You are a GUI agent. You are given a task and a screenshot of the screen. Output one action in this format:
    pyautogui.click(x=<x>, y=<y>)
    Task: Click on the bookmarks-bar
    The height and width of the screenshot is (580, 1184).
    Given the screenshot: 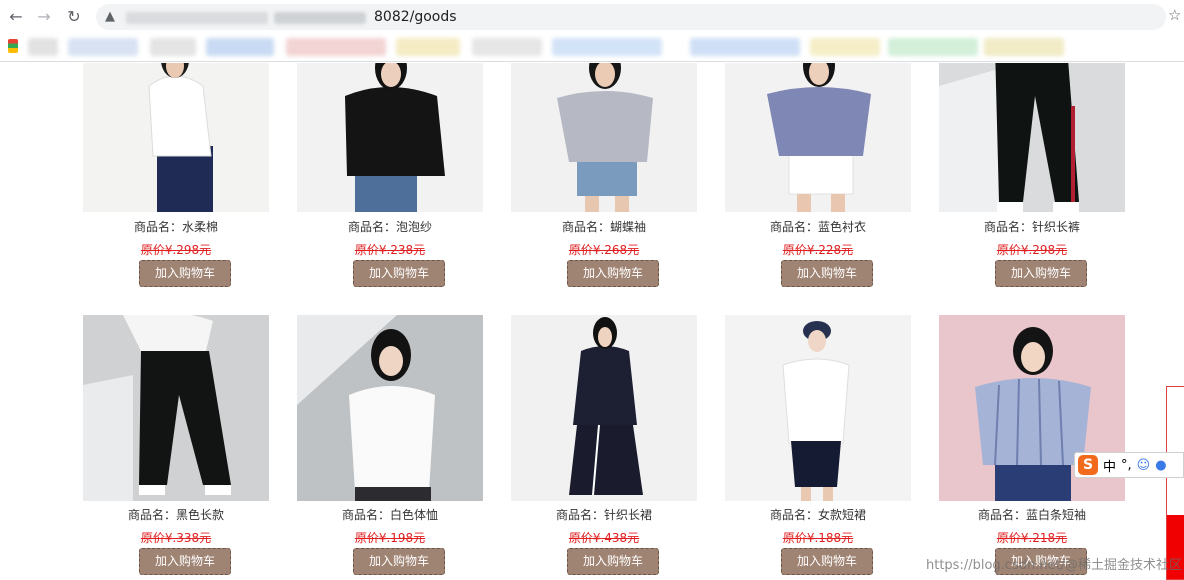 What is the action you would take?
    pyautogui.click(x=592, y=48)
    